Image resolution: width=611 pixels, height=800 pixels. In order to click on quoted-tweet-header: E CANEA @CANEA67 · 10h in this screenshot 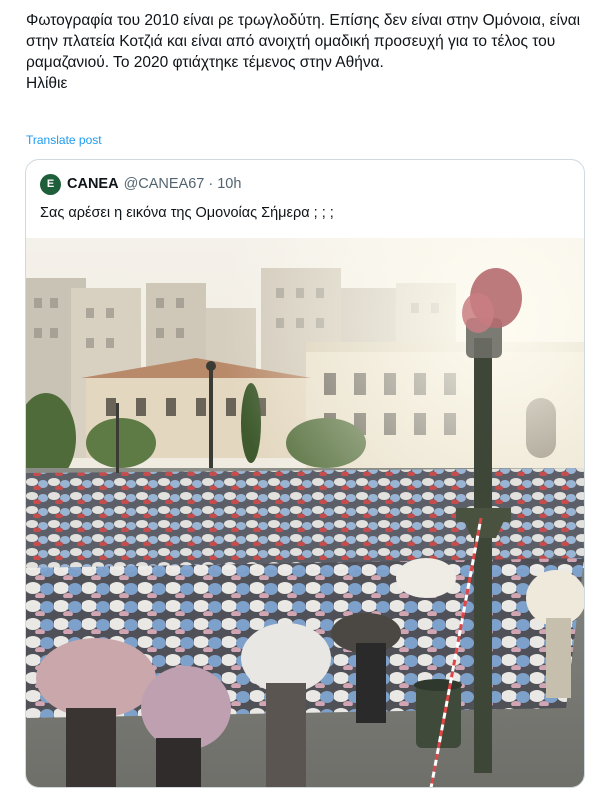, I will do `click(140, 184)`.